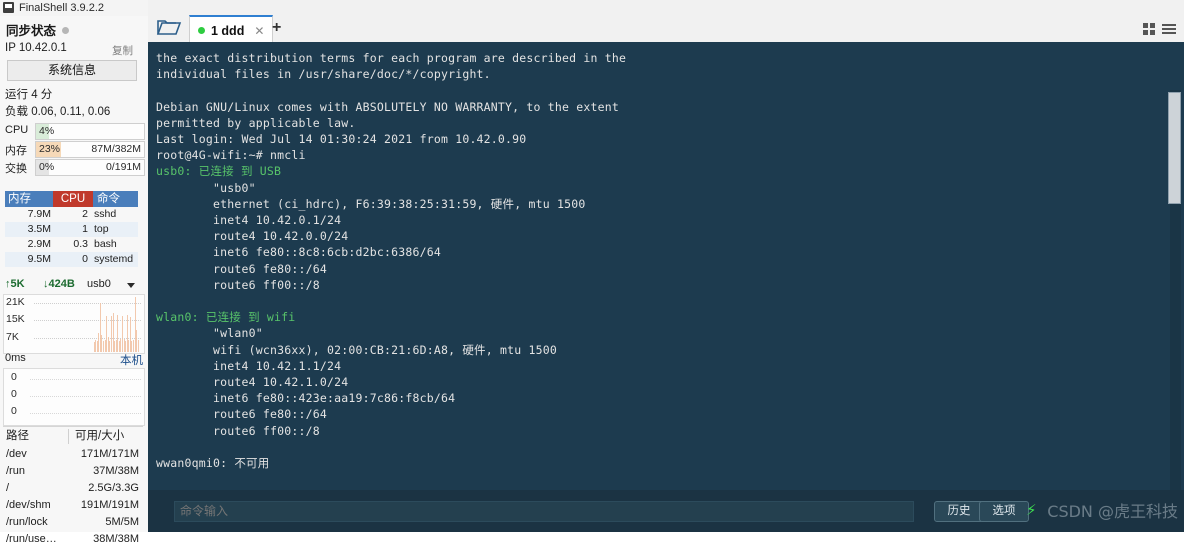 This screenshot has width=1184, height=548. What do you see at coordinates (116, 471) in the screenshot?
I see `disk-size: 37M/38M` at bounding box center [116, 471].